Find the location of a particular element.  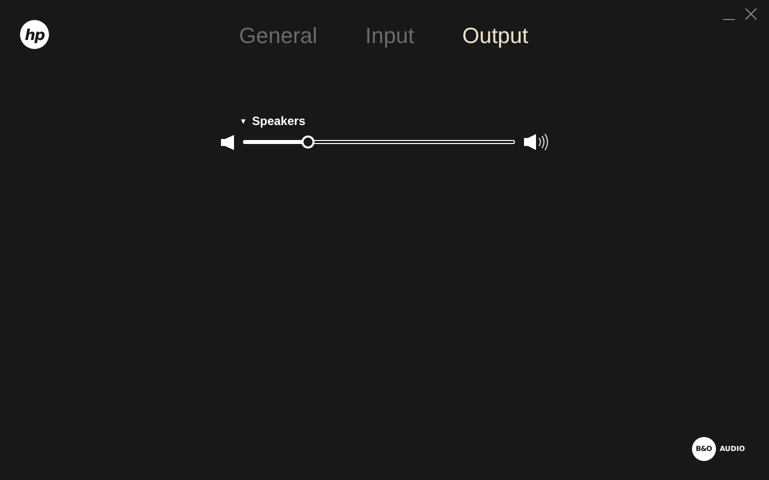

device-name: Speakers is located at coordinates (279, 121).